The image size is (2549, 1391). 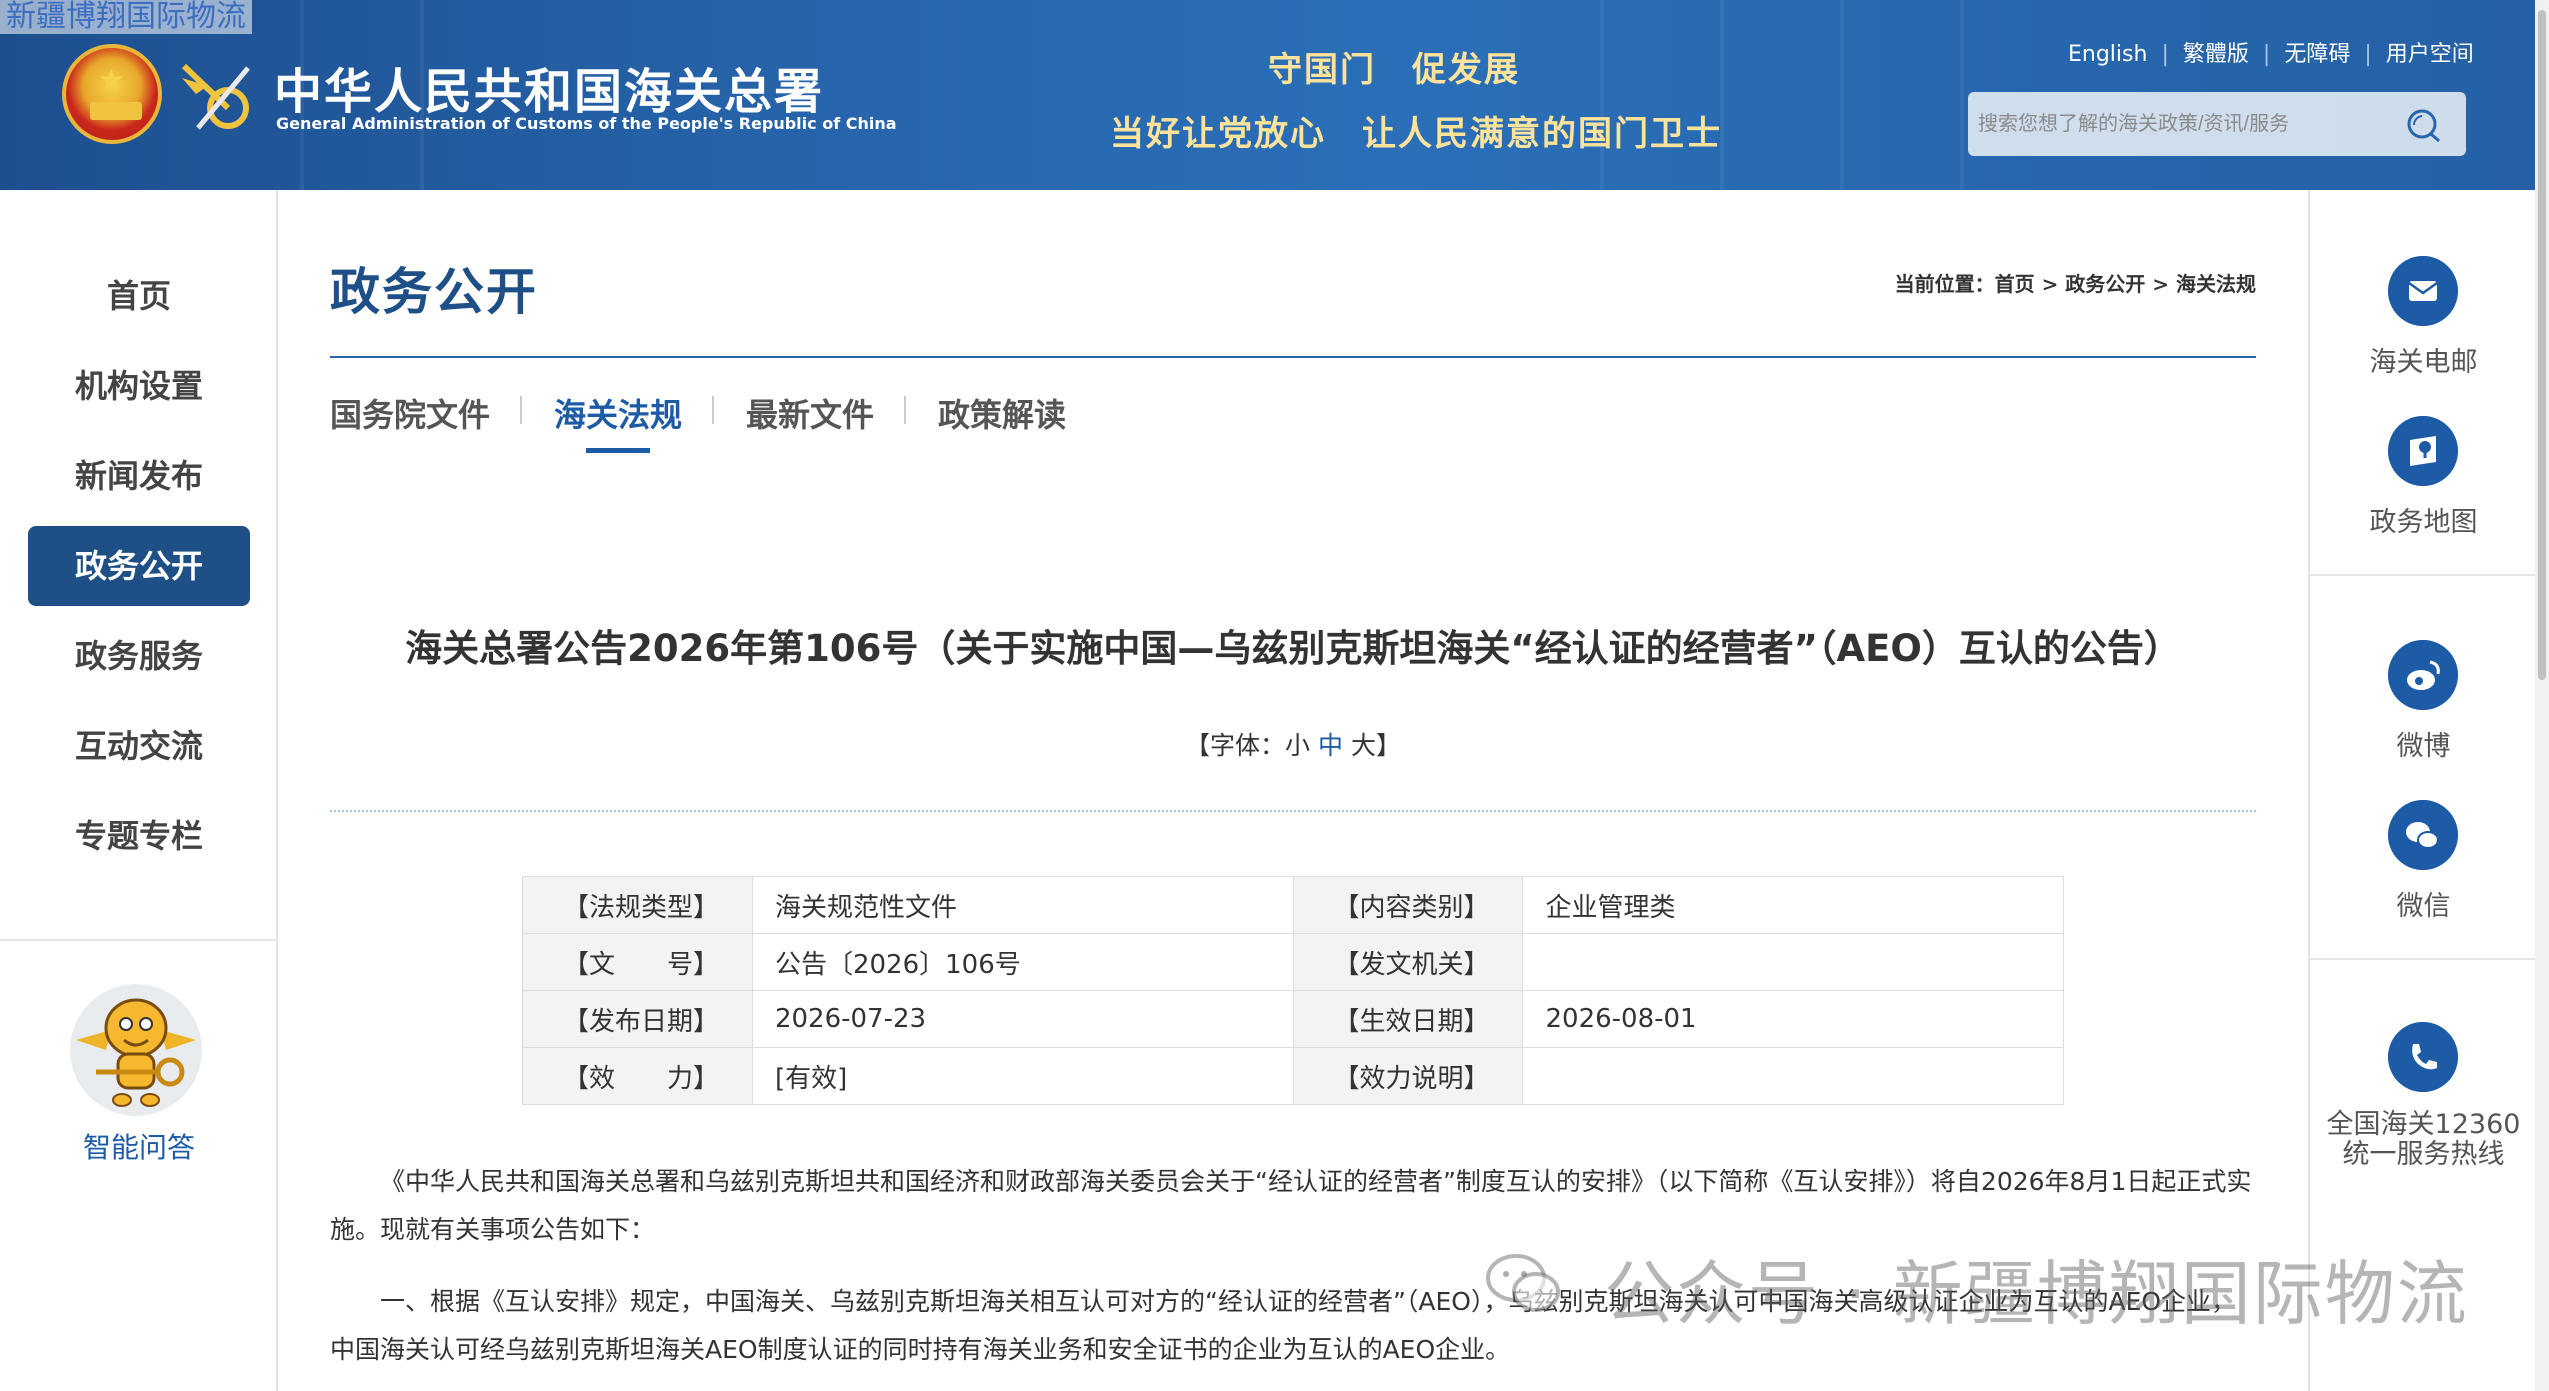 What do you see at coordinates (1793, 905) in the screenshot?
I see `meta-value: 企业管理类` at bounding box center [1793, 905].